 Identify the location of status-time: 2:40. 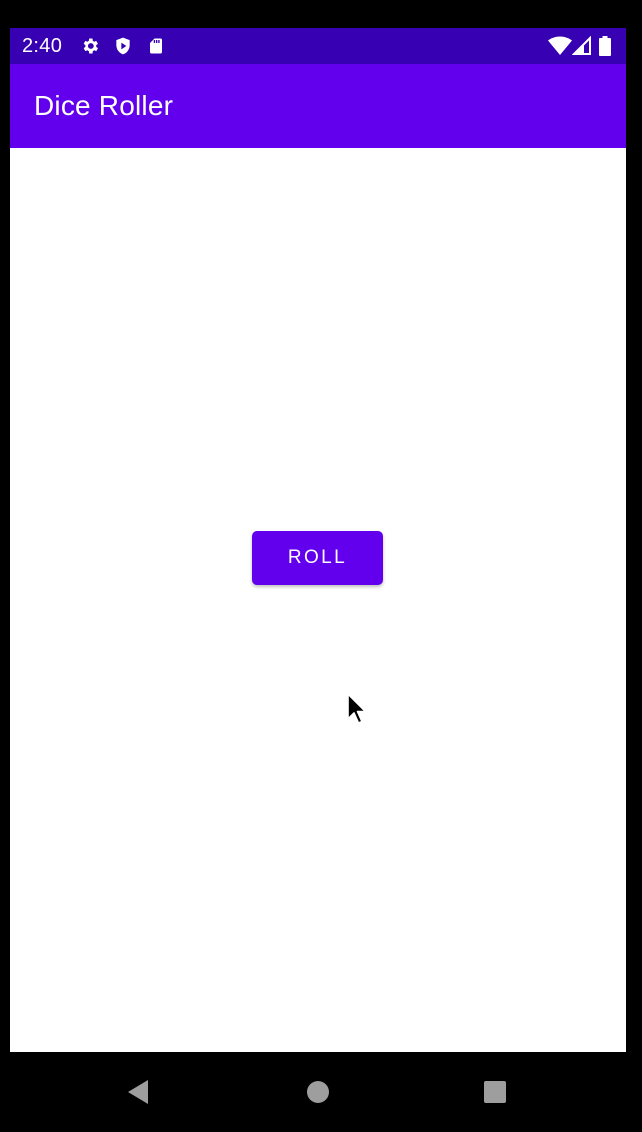
(42, 46).